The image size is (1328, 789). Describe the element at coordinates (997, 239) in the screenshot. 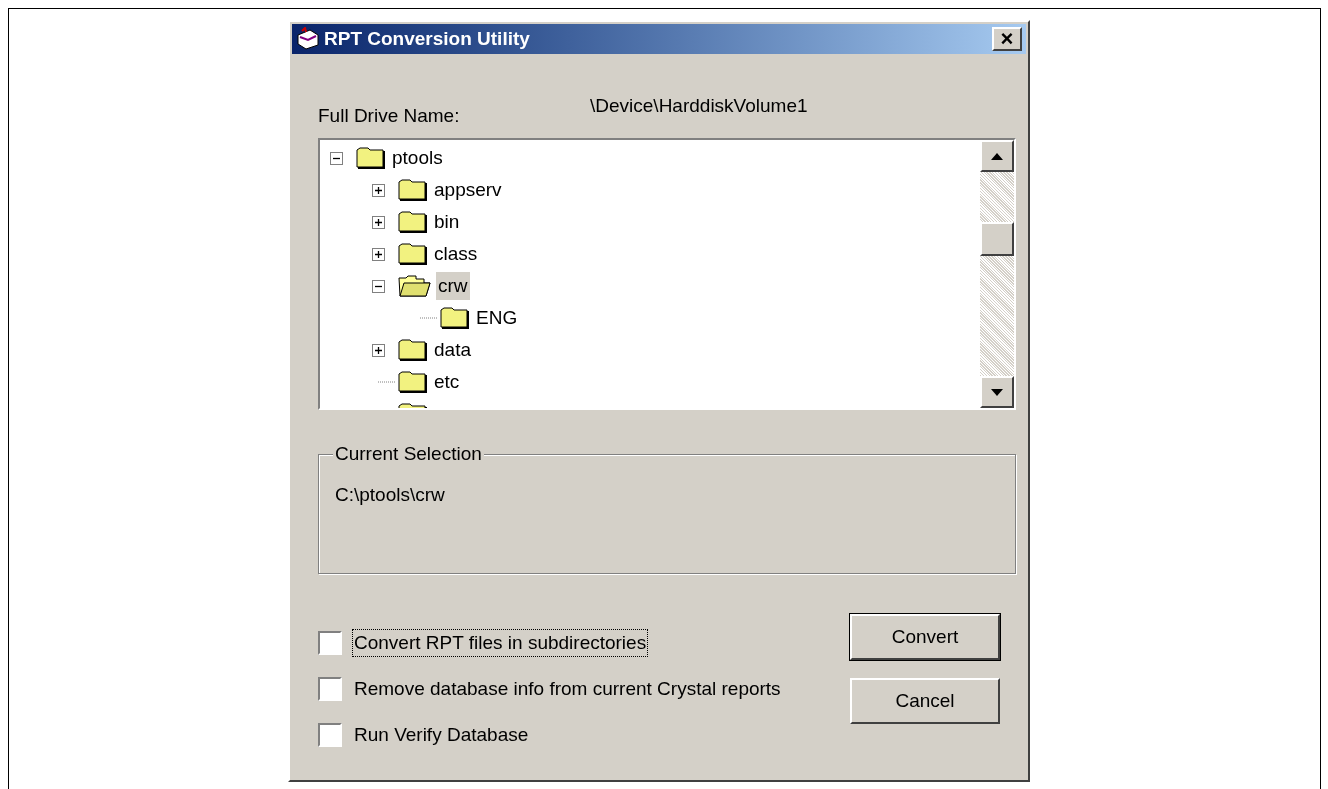

I see `scroll-thumb` at that location.